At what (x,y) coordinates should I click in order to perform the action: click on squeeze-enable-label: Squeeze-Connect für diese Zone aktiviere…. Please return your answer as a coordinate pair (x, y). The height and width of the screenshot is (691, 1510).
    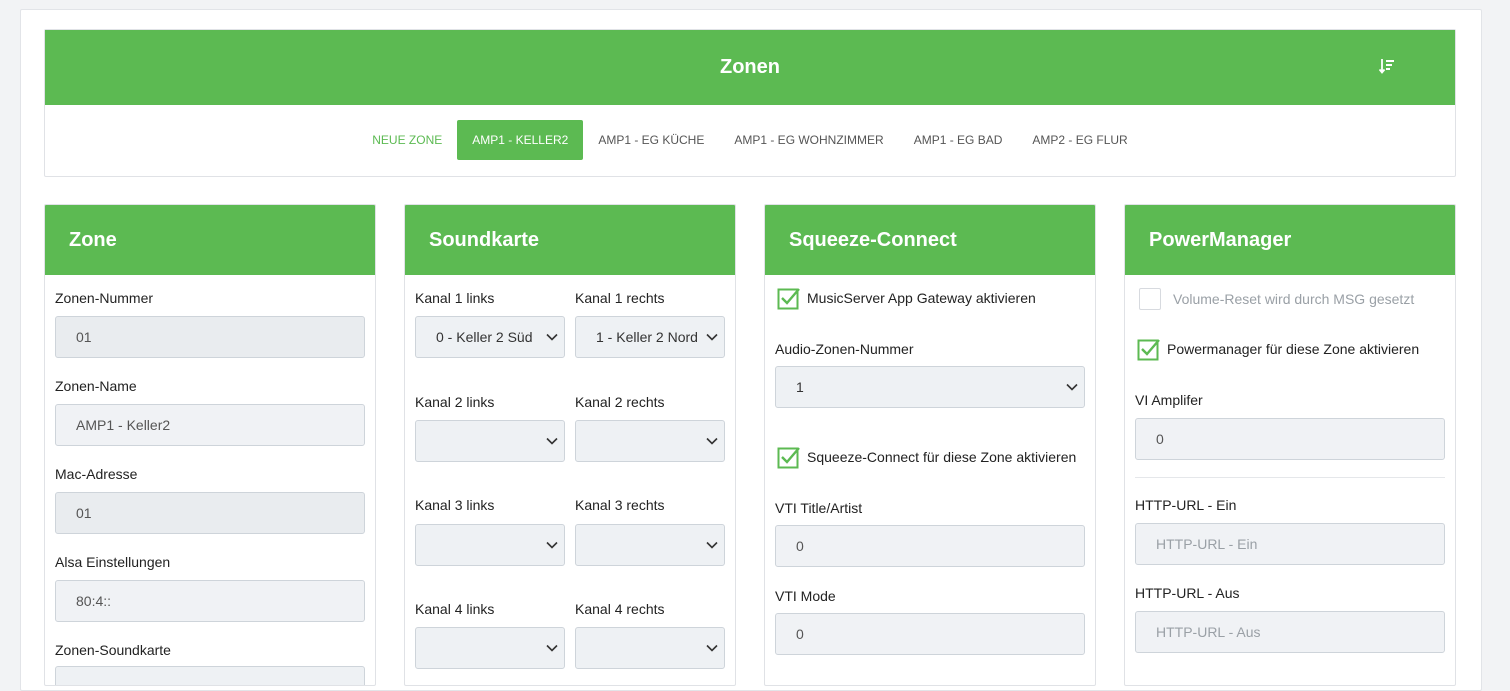
    Looking at the image, I should click on (942, 457).